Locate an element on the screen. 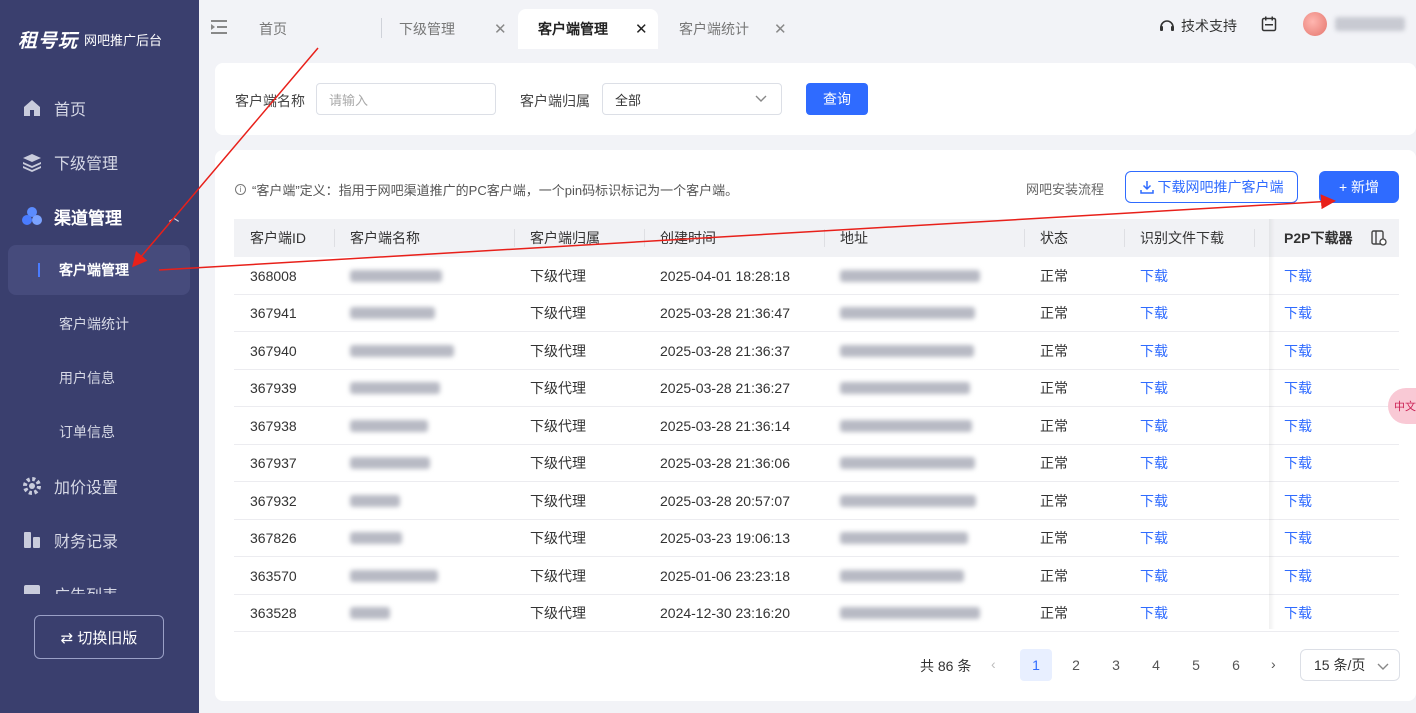 The width and height of the screenshot is (1416, 713). sidebar-item-label: 广告列表 is located at coordinates (86, 588).